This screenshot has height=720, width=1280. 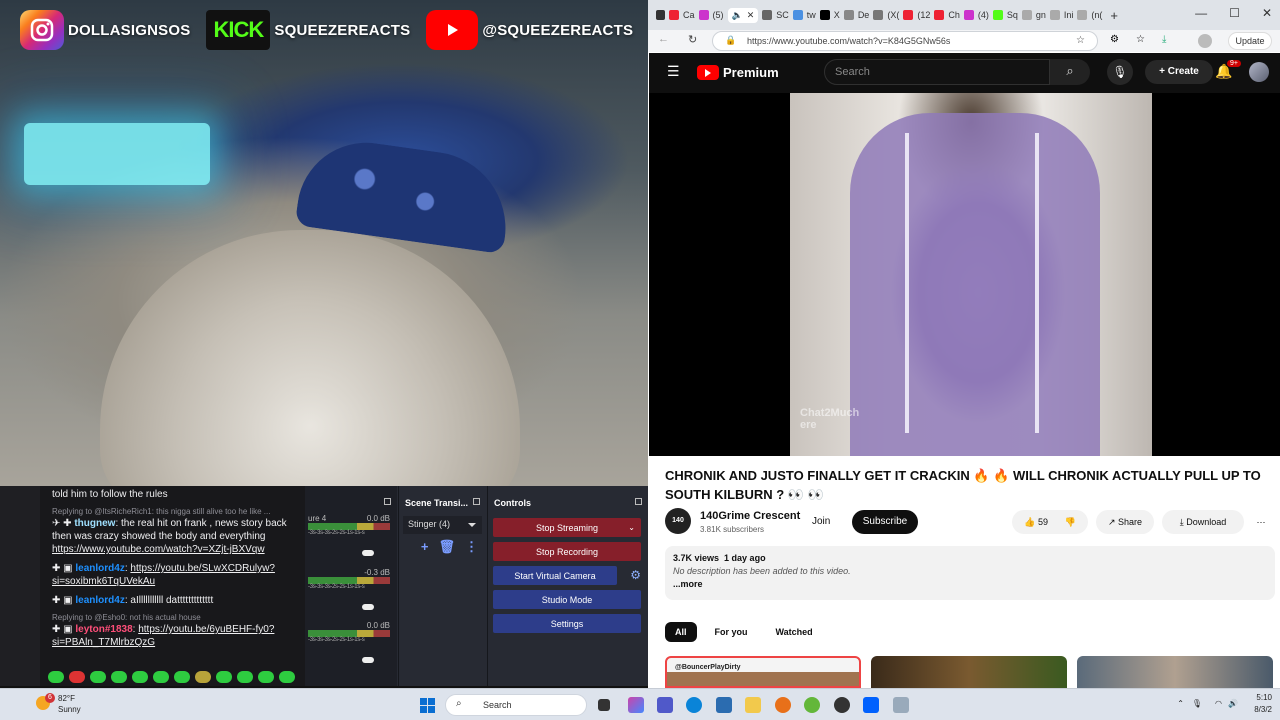 I want to click on mic-button: 🎙, so click(x=1120, y=72).